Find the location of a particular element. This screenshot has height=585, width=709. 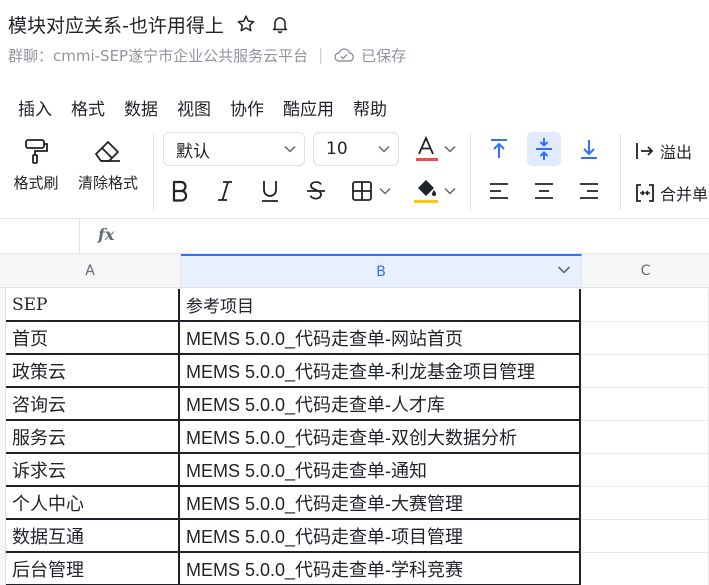

title-row: 模块对应关系-也许用得上 is located at coordinates (150, 24).